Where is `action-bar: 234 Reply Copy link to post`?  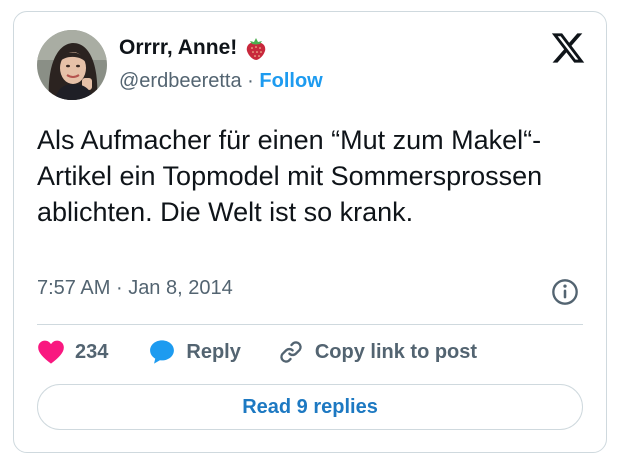
action-bar: 234 Reply Copy link to post is located at coordinates (257, 352).